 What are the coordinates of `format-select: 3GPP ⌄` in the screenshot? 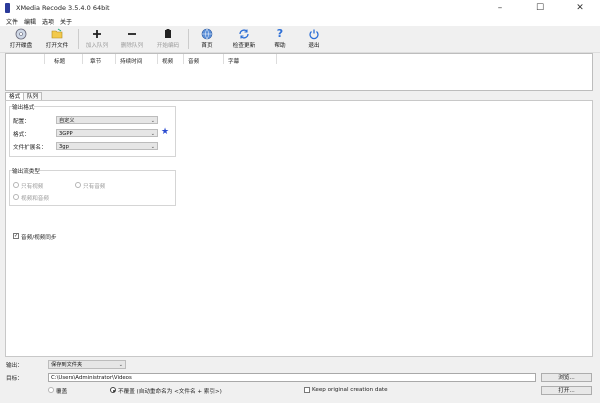 It's located at (107, 133).